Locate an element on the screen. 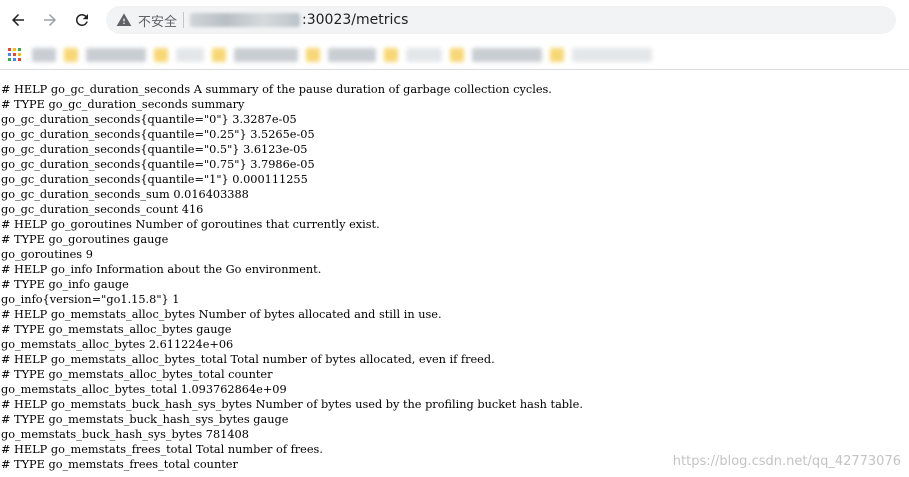  address-divider is located at coordinates (184, 20).